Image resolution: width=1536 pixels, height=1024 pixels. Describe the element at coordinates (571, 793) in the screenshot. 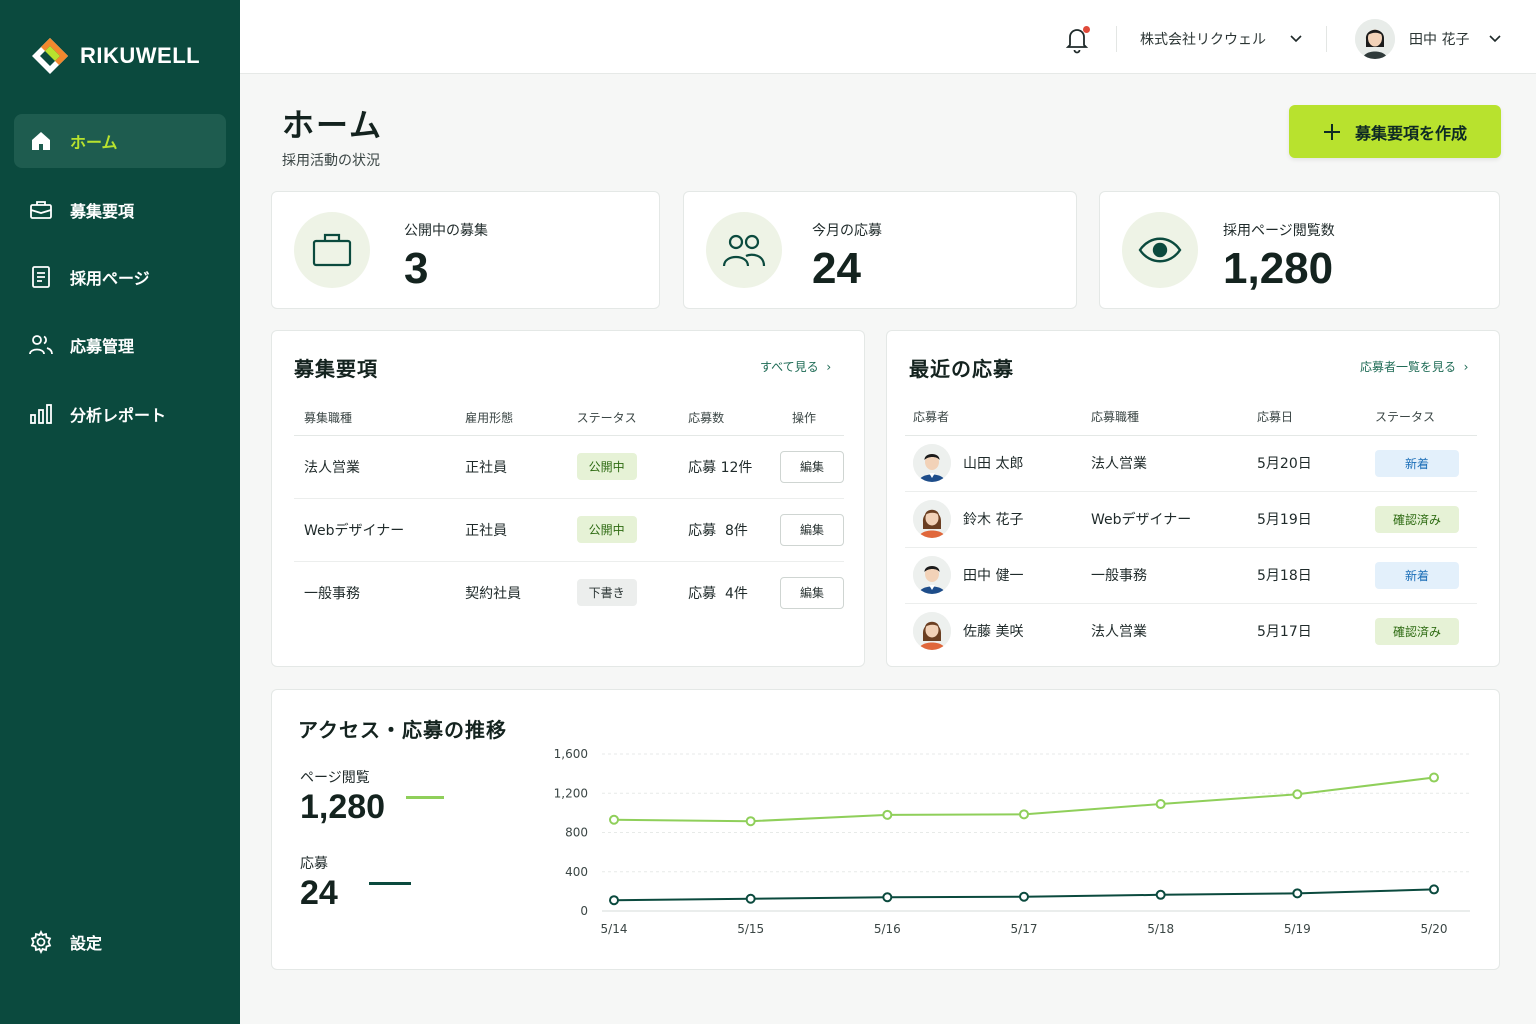

I see `y-tick-label: 1,200` at that location.